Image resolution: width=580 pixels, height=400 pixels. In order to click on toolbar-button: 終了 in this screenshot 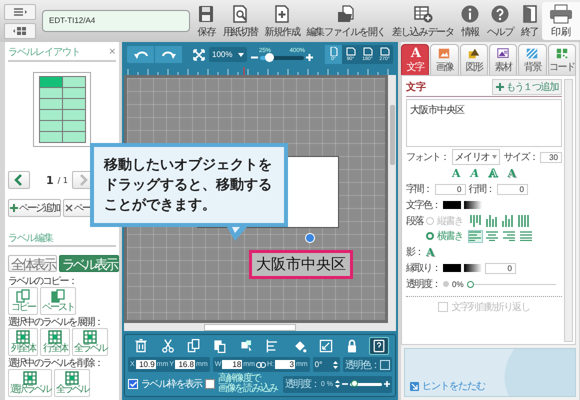, I will do `click(530, 21)`.